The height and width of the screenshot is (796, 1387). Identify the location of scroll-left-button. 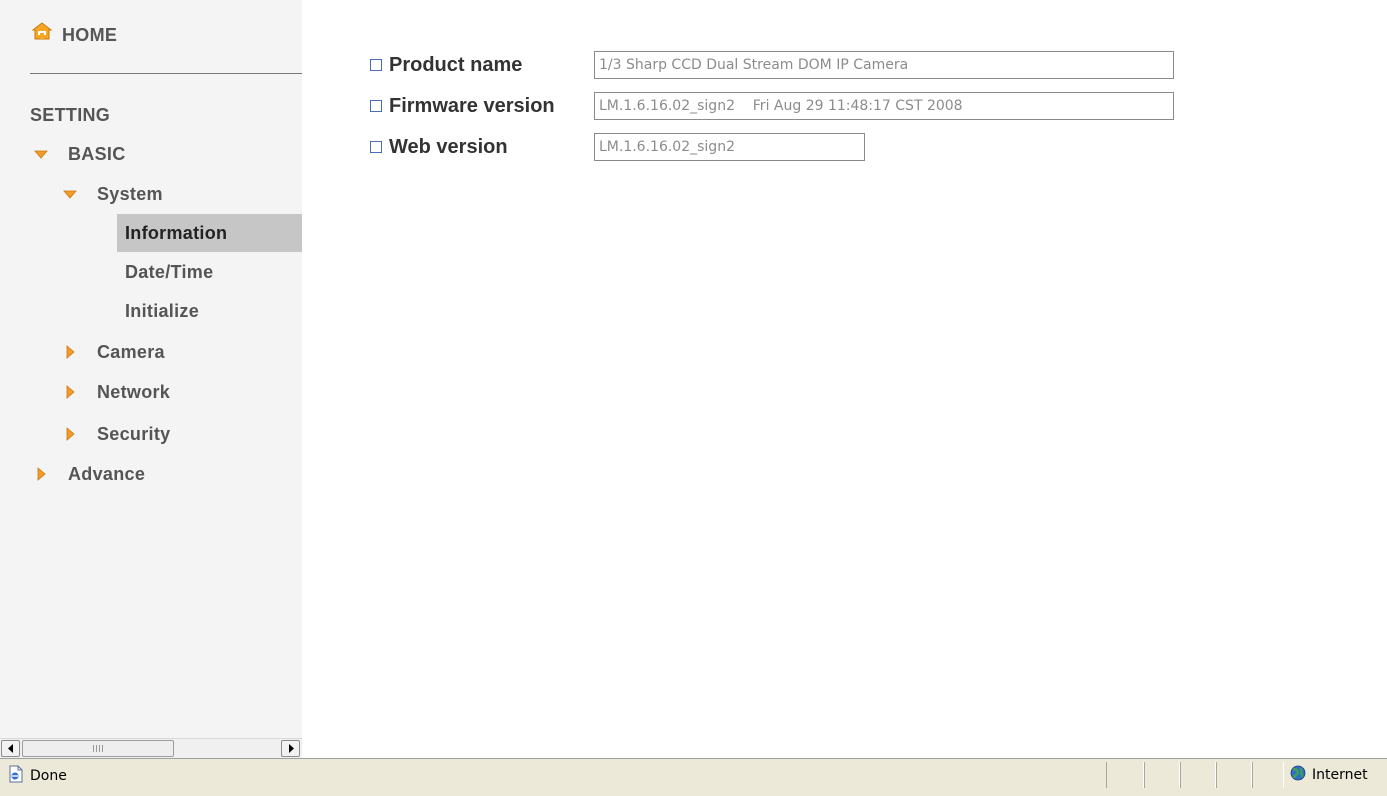
(10, 748).